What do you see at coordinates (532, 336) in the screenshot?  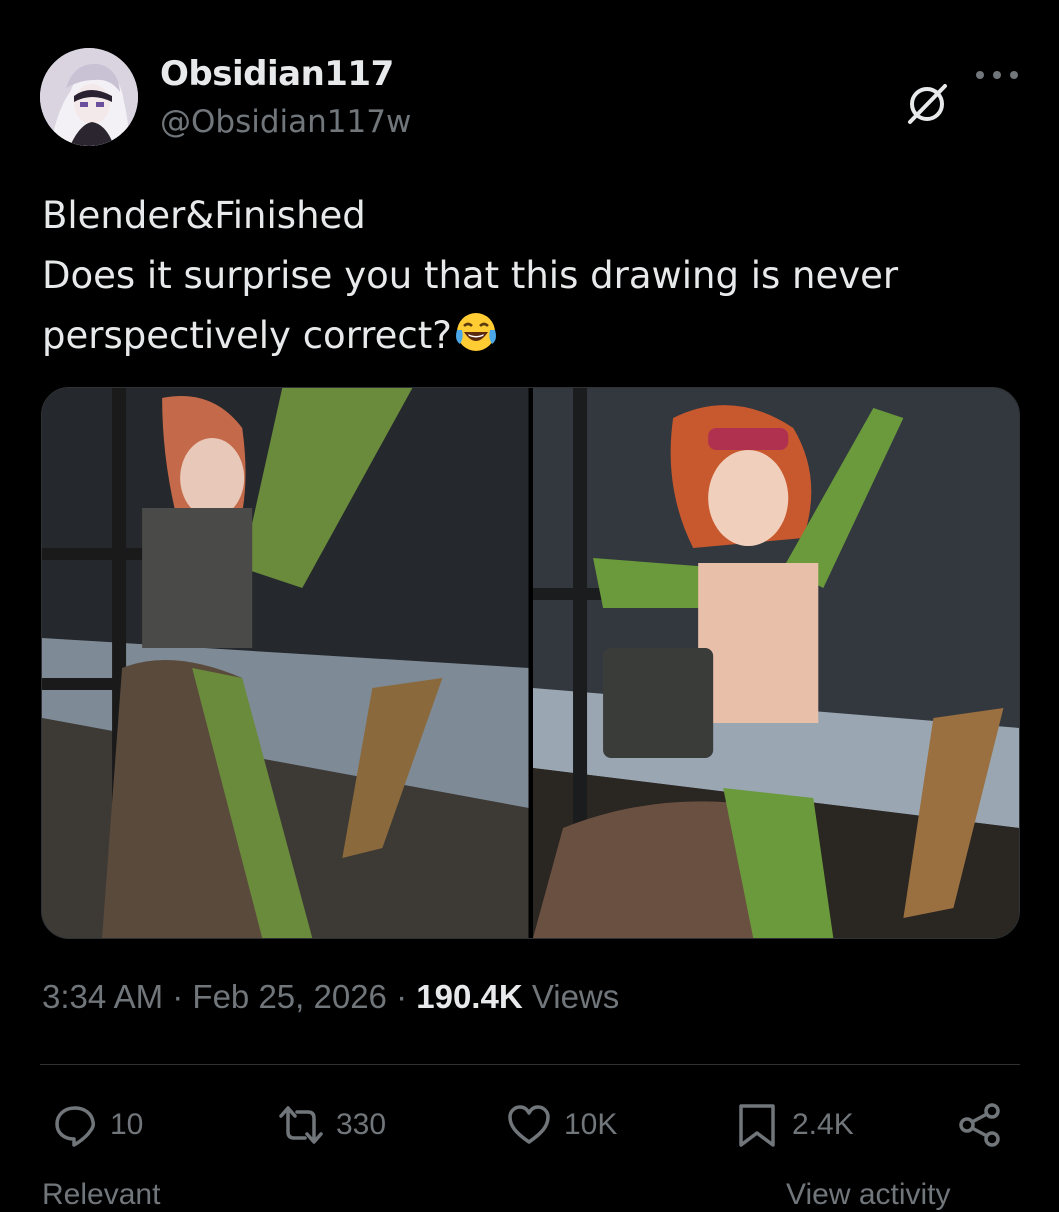 I see `tweet-line-3: perspectively correct?` at bounding box center [532, 336].